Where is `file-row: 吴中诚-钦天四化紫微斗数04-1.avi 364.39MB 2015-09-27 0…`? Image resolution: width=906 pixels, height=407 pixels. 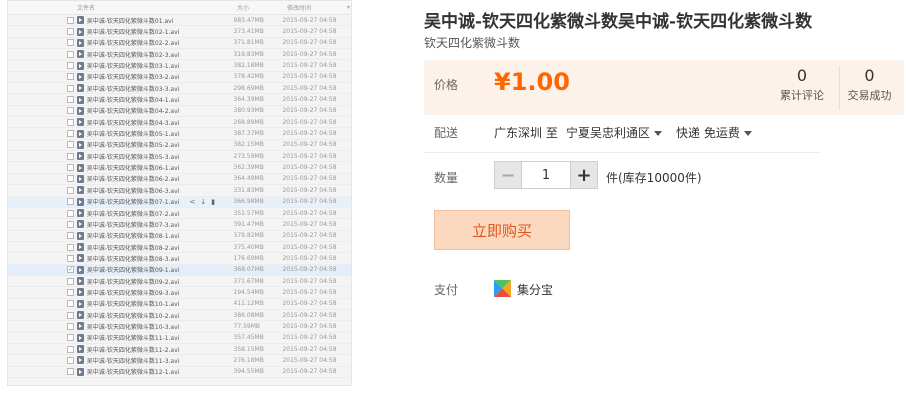 file-row: 吴中诚-钦天四化紫微斗数04-1.avi 364.39MB 2015-09-27 0… is located at coordinates (179, 100).